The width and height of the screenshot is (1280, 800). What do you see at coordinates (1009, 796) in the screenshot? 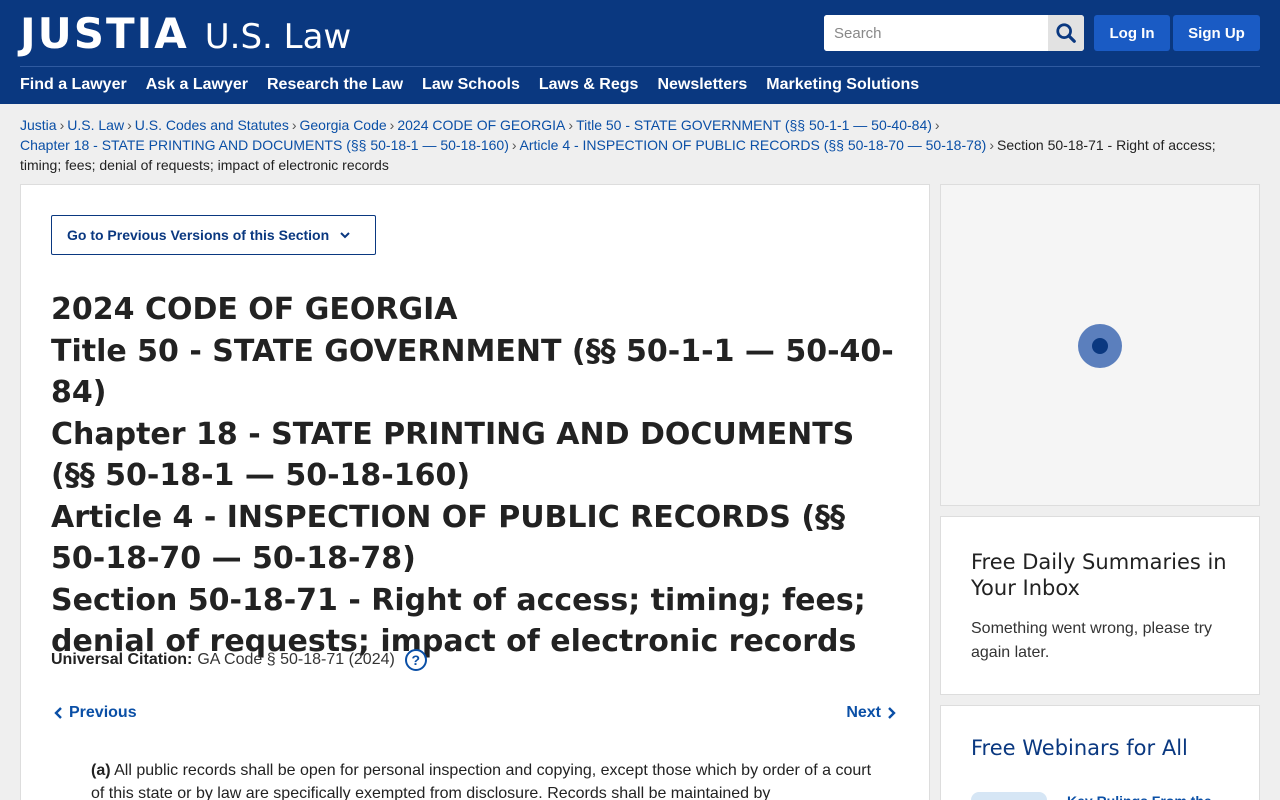
I see `webinar-thumbnail` at bounding box center [1009, 796].